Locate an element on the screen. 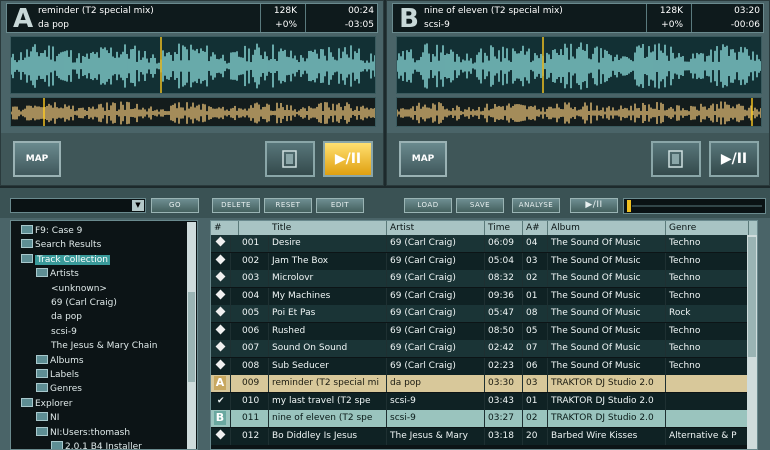 Image resolution: width=770 pixels, height=450 pixels. cell-title: Sound On Sound is located at coordinates (328, 348).